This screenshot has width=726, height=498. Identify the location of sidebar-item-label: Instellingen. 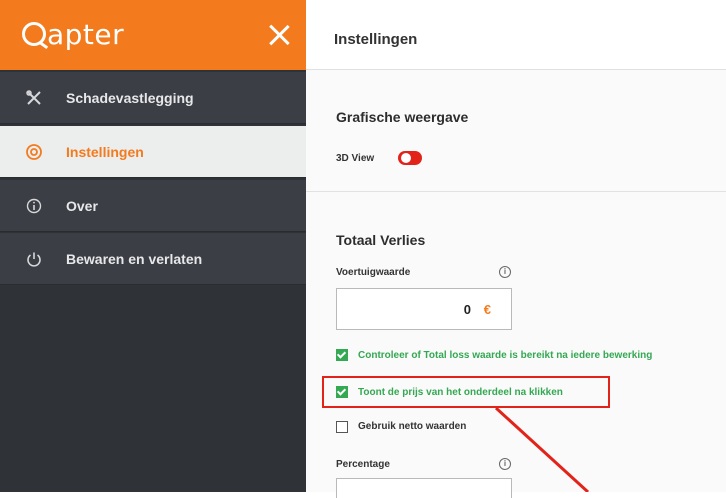
(105, 151).